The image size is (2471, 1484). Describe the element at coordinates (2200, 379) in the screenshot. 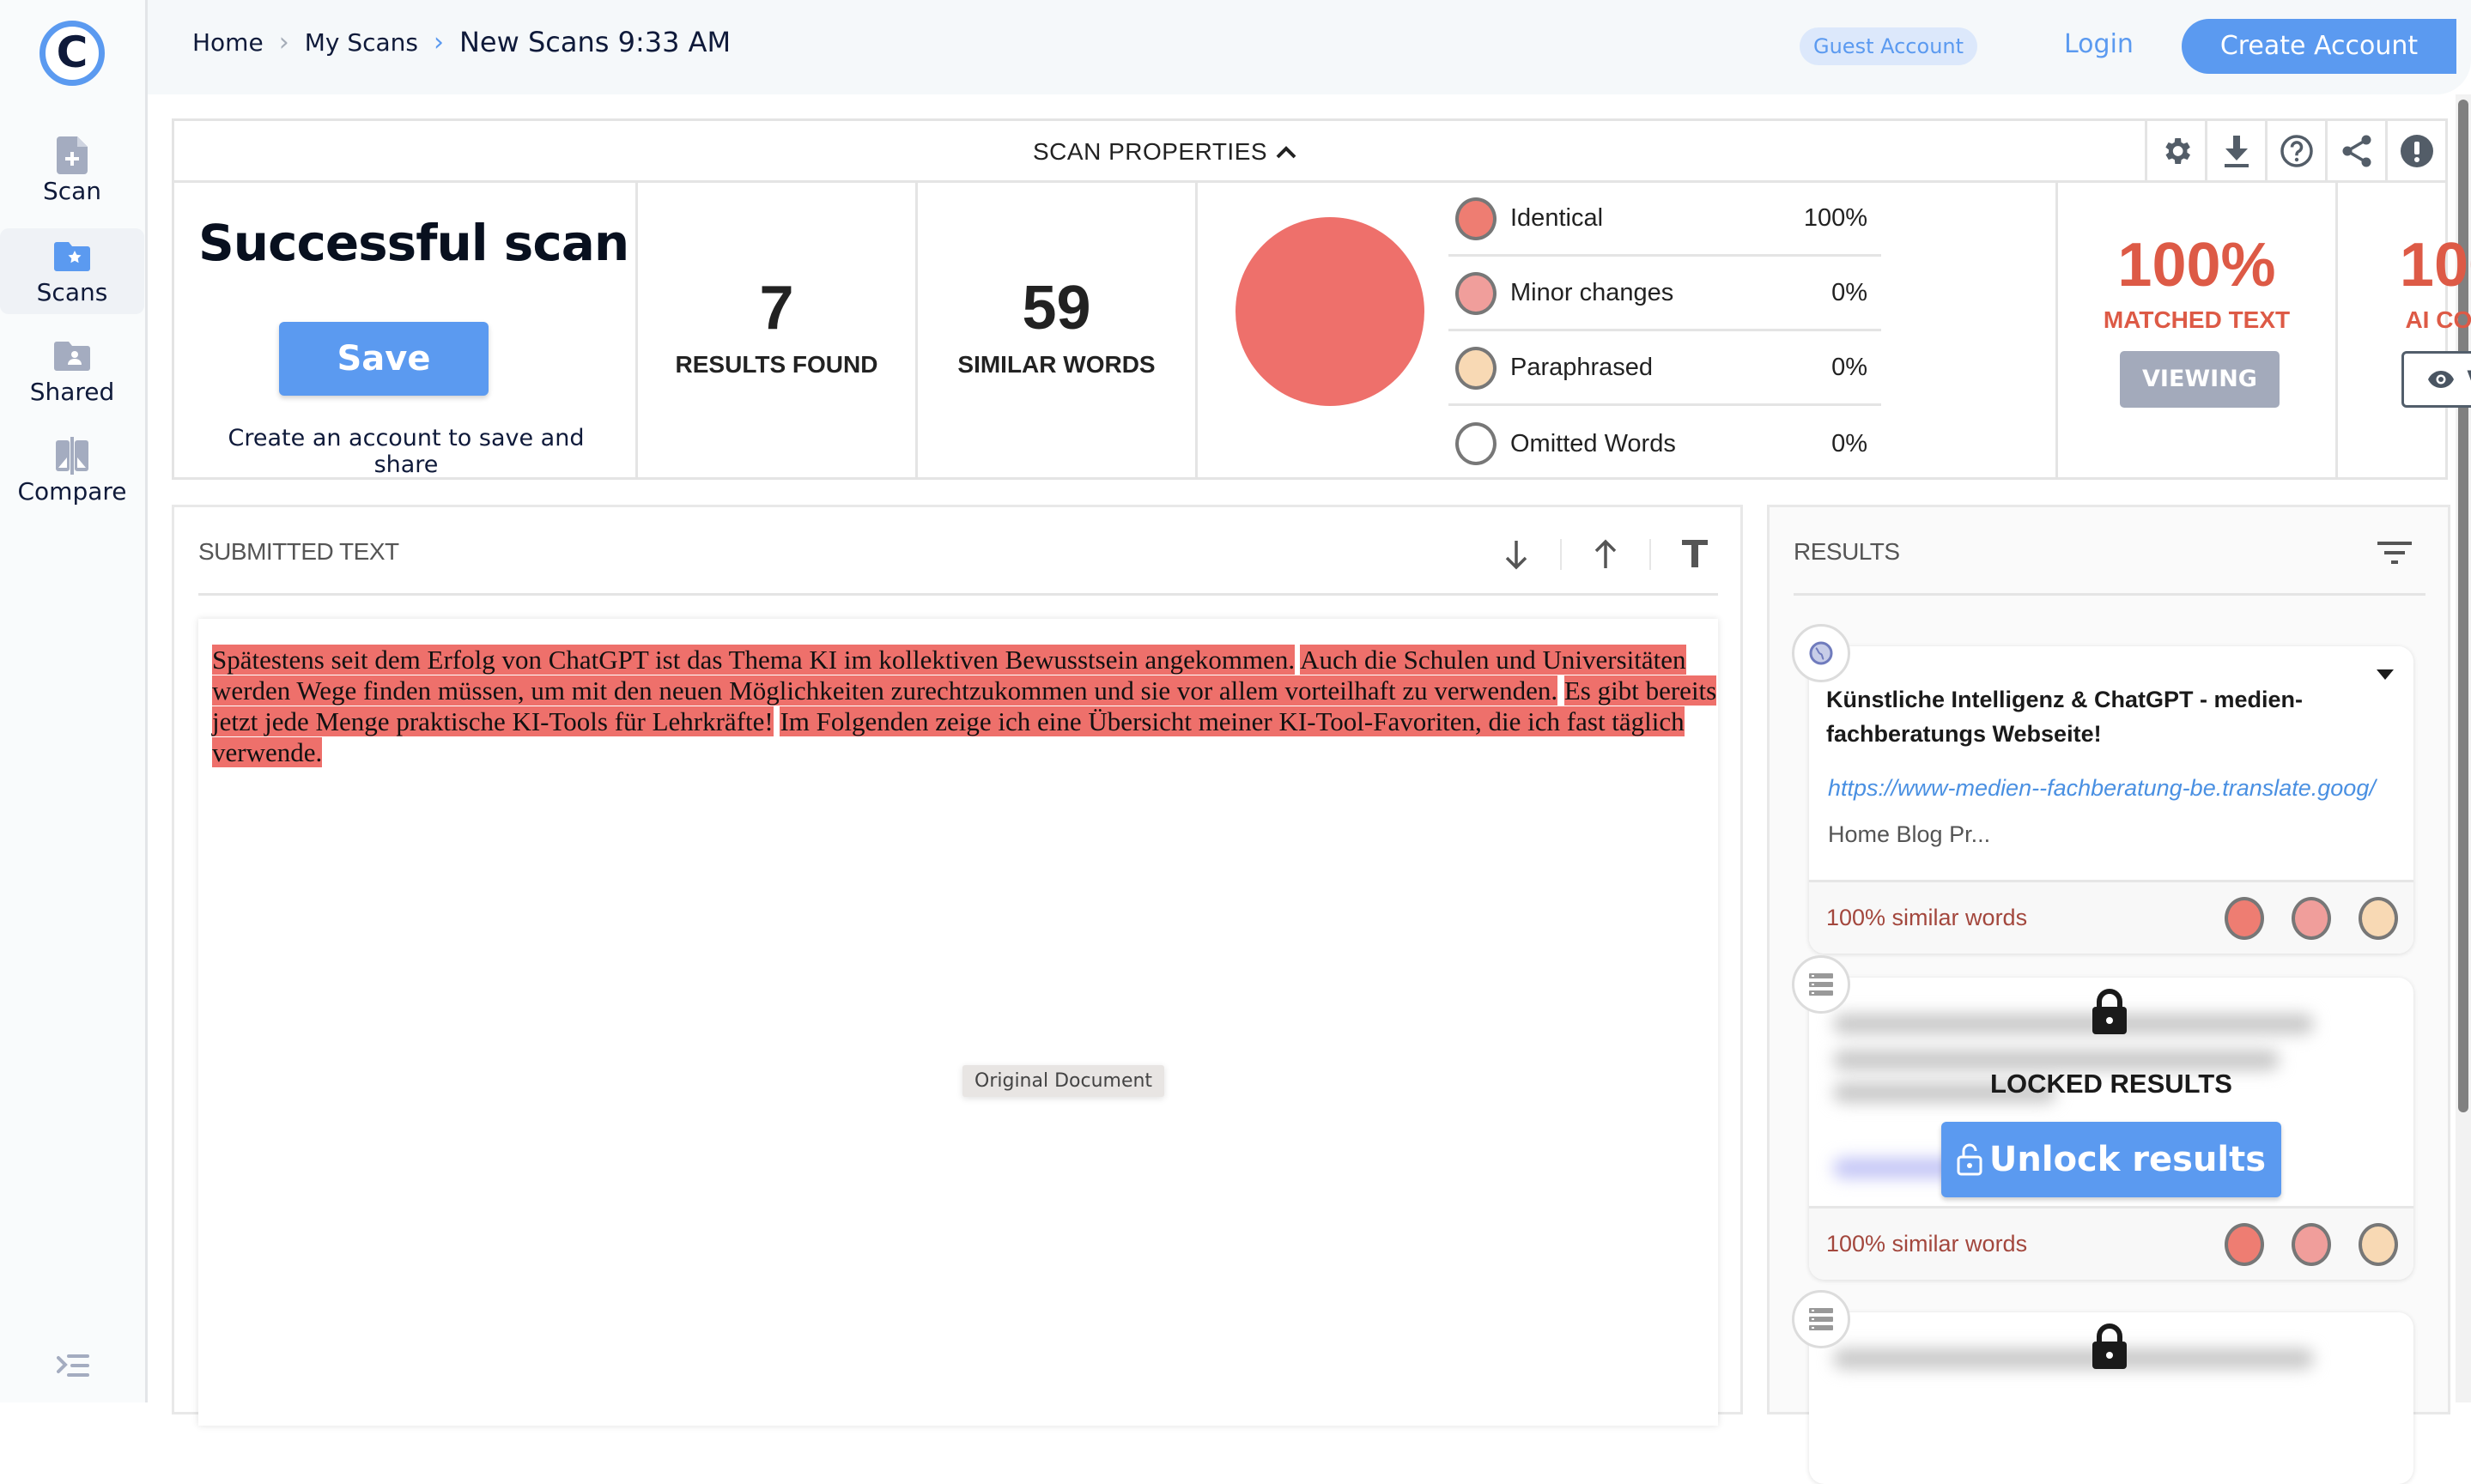

I see `viewing-button: VIEWING` at that location.